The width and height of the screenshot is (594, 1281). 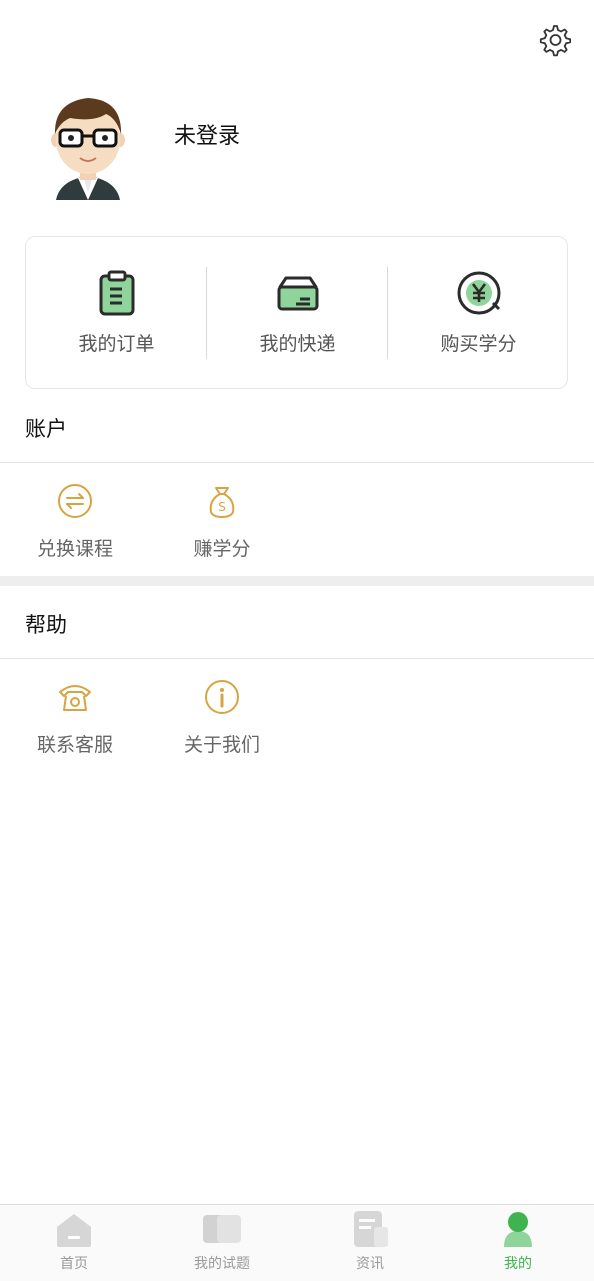 I want to click on earn-credits-label: 赚学分, so click(x=222, y=549).